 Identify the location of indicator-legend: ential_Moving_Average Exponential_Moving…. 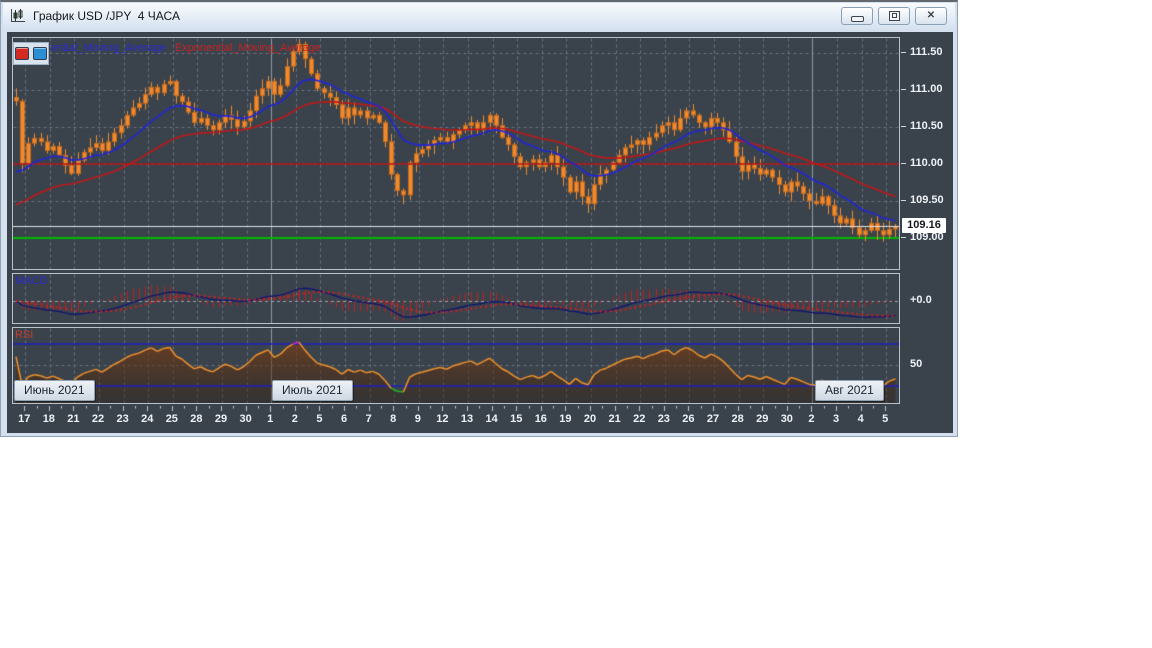
(186, 48).